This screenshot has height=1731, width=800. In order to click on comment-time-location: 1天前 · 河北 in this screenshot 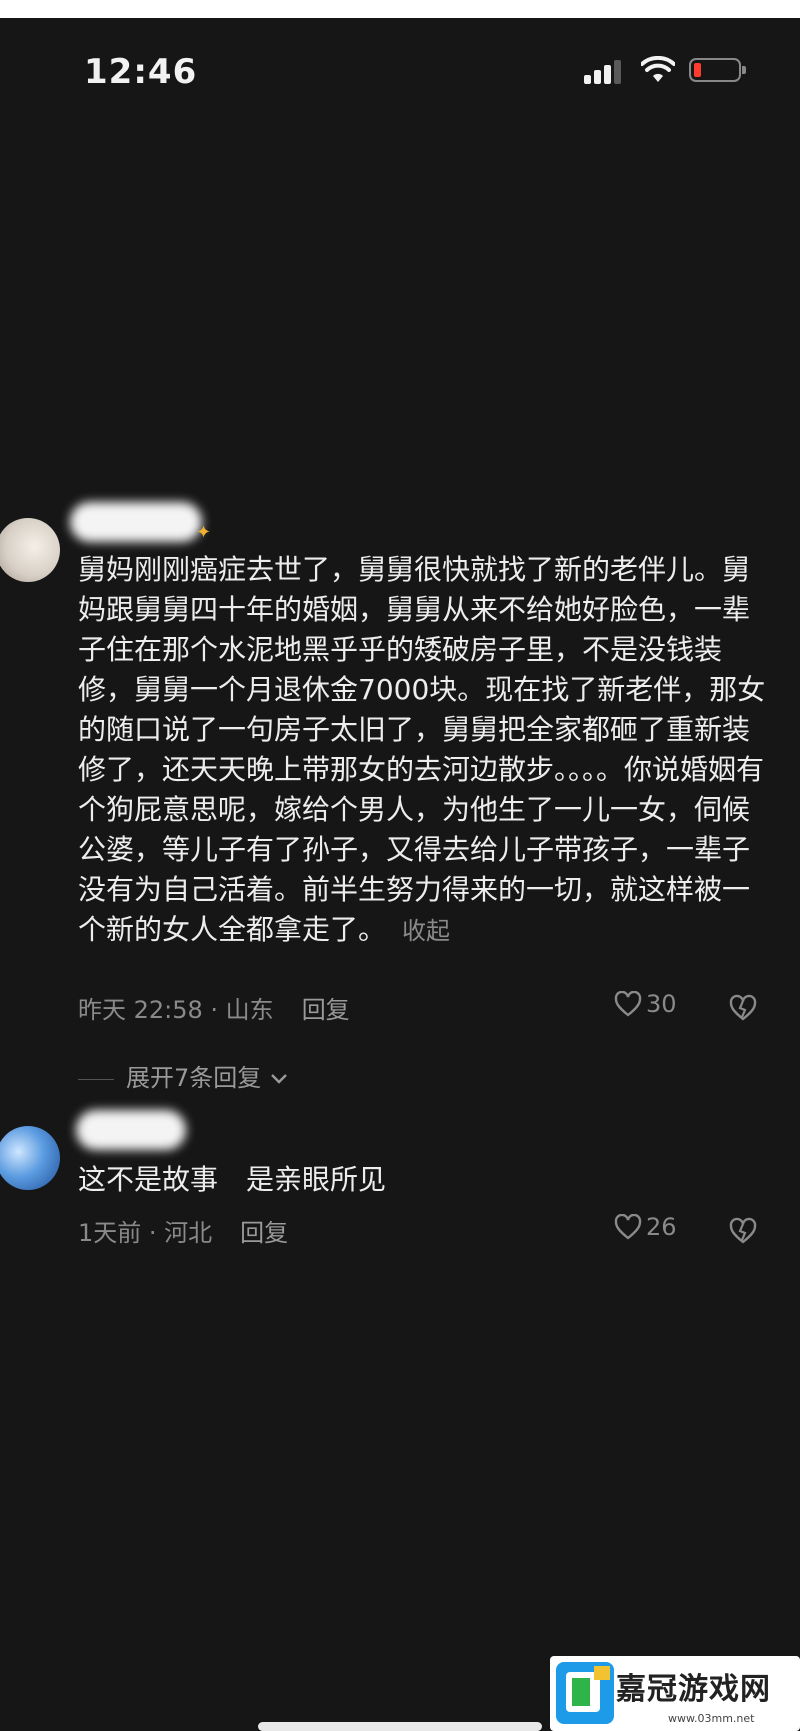, I will do `click(145, 1233)`.